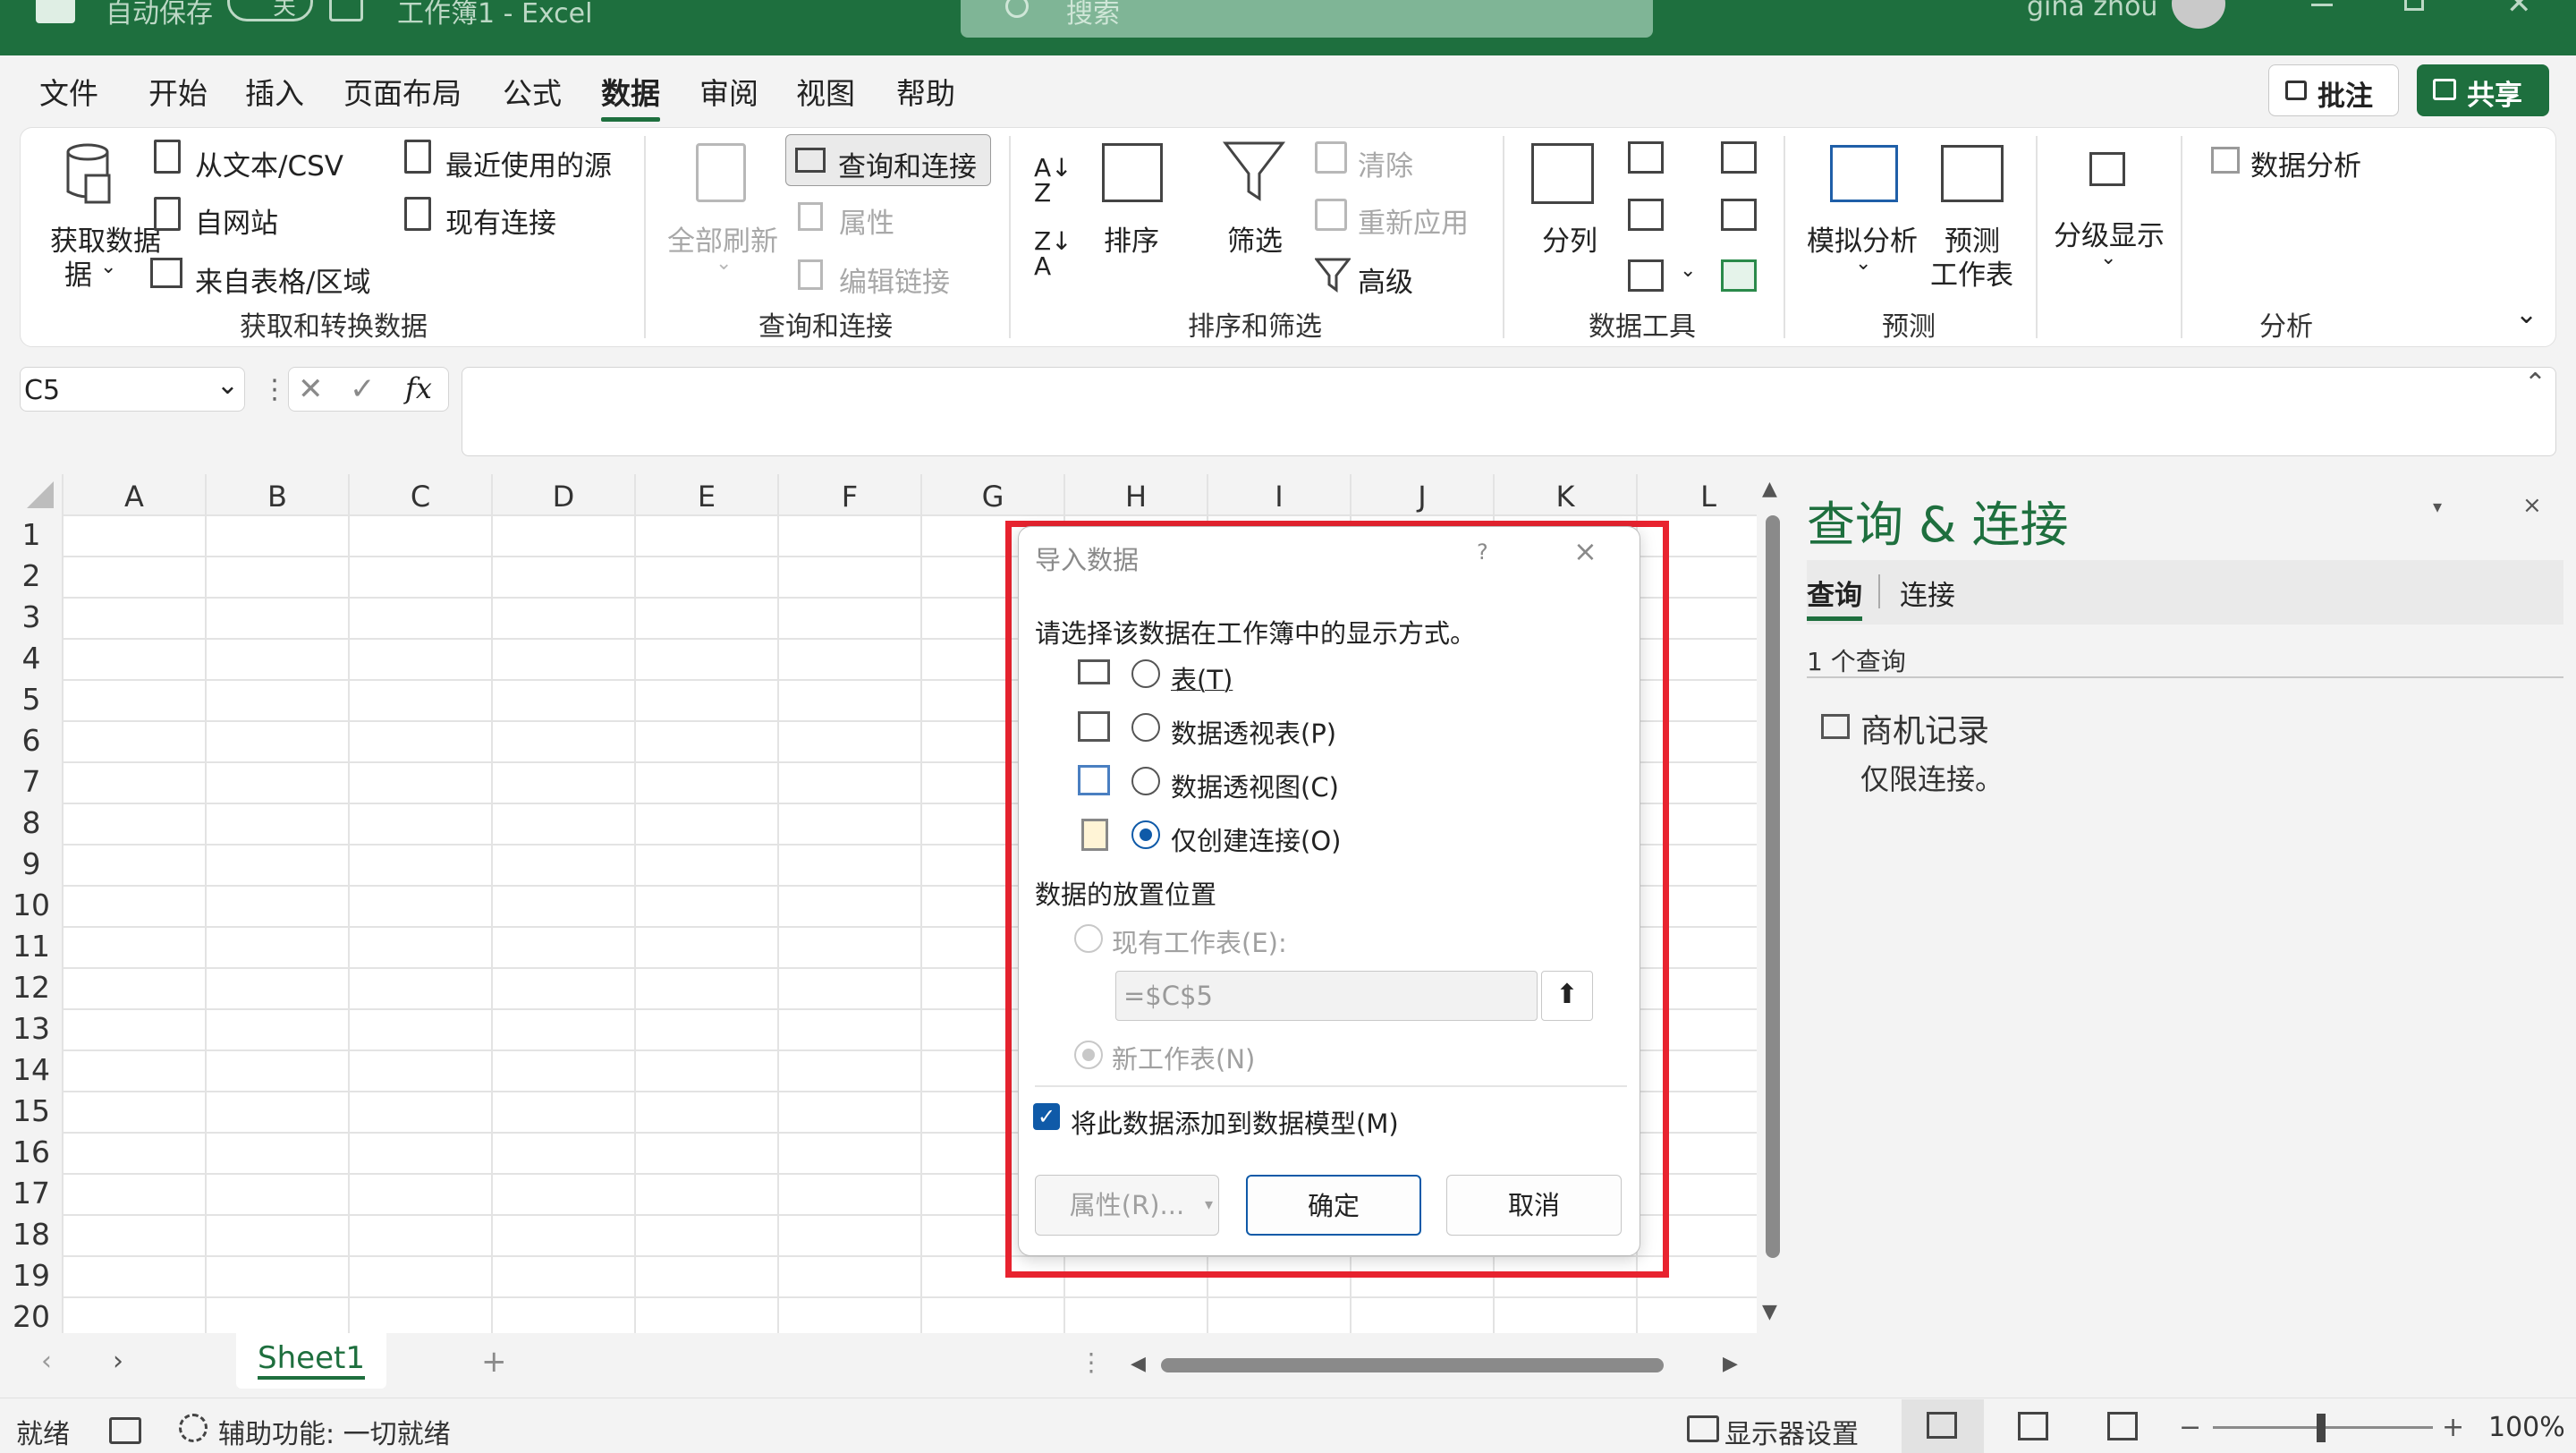  Describe the element at coordinates (269, 163) in the screenshot. I see `from-text-csv-button: 从文本/CSV` at that location.